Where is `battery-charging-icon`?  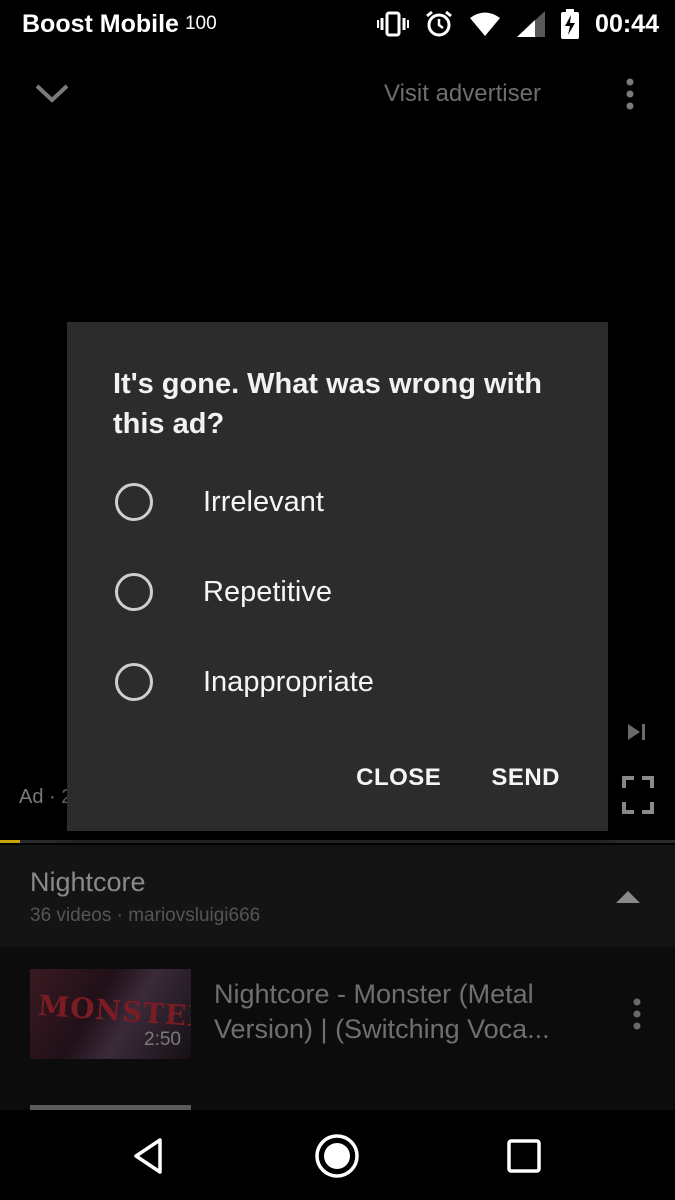
battery-charging-icon is located at coordinates (570, 24).